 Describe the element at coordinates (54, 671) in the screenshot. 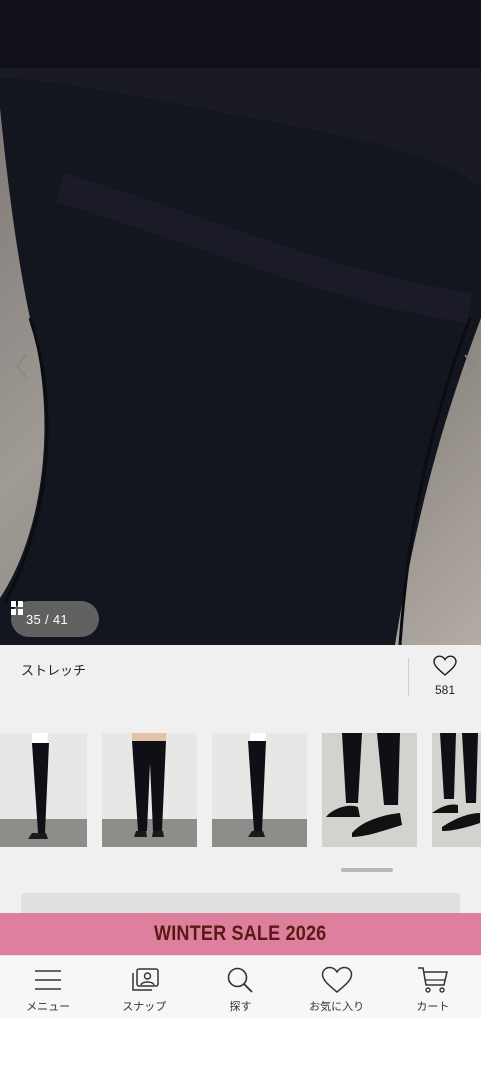

I see `feature-tag: ストレッチ` at that location.